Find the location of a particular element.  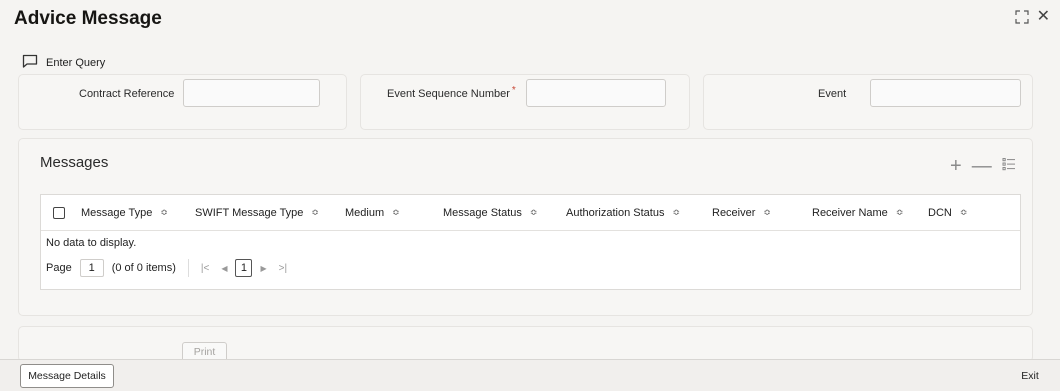

pager-divider is located at coordinates (188, 268).